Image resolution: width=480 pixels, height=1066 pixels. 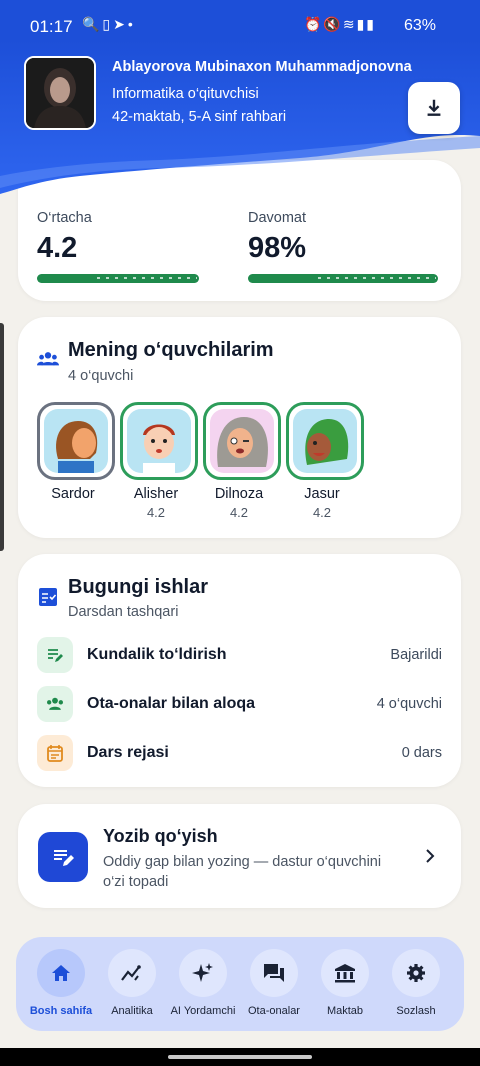 What do you see at coordinates (322, 494) in the screenshot?
I see `student-name: Jasur` at bounding box center [322, 494].